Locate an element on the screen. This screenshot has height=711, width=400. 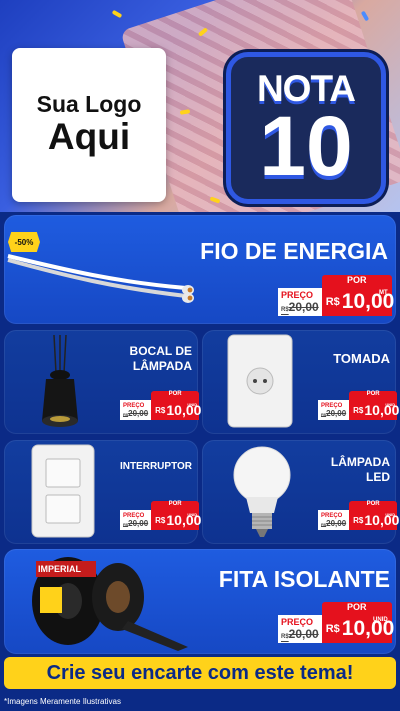
logo-placeholder: Sua Logo Aqui is located at coordinates (89, 125).